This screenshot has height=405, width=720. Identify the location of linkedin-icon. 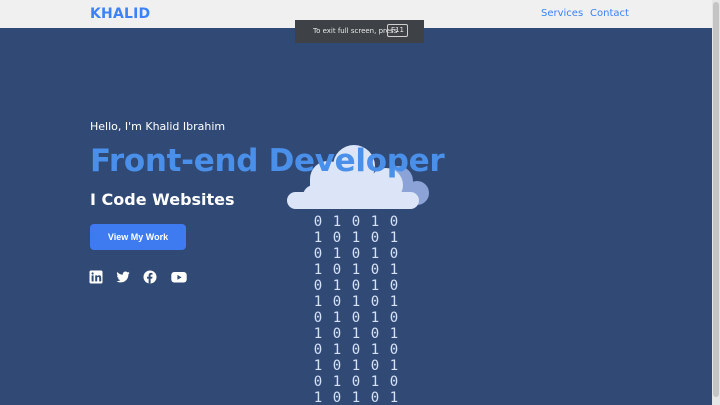
(96, 277).